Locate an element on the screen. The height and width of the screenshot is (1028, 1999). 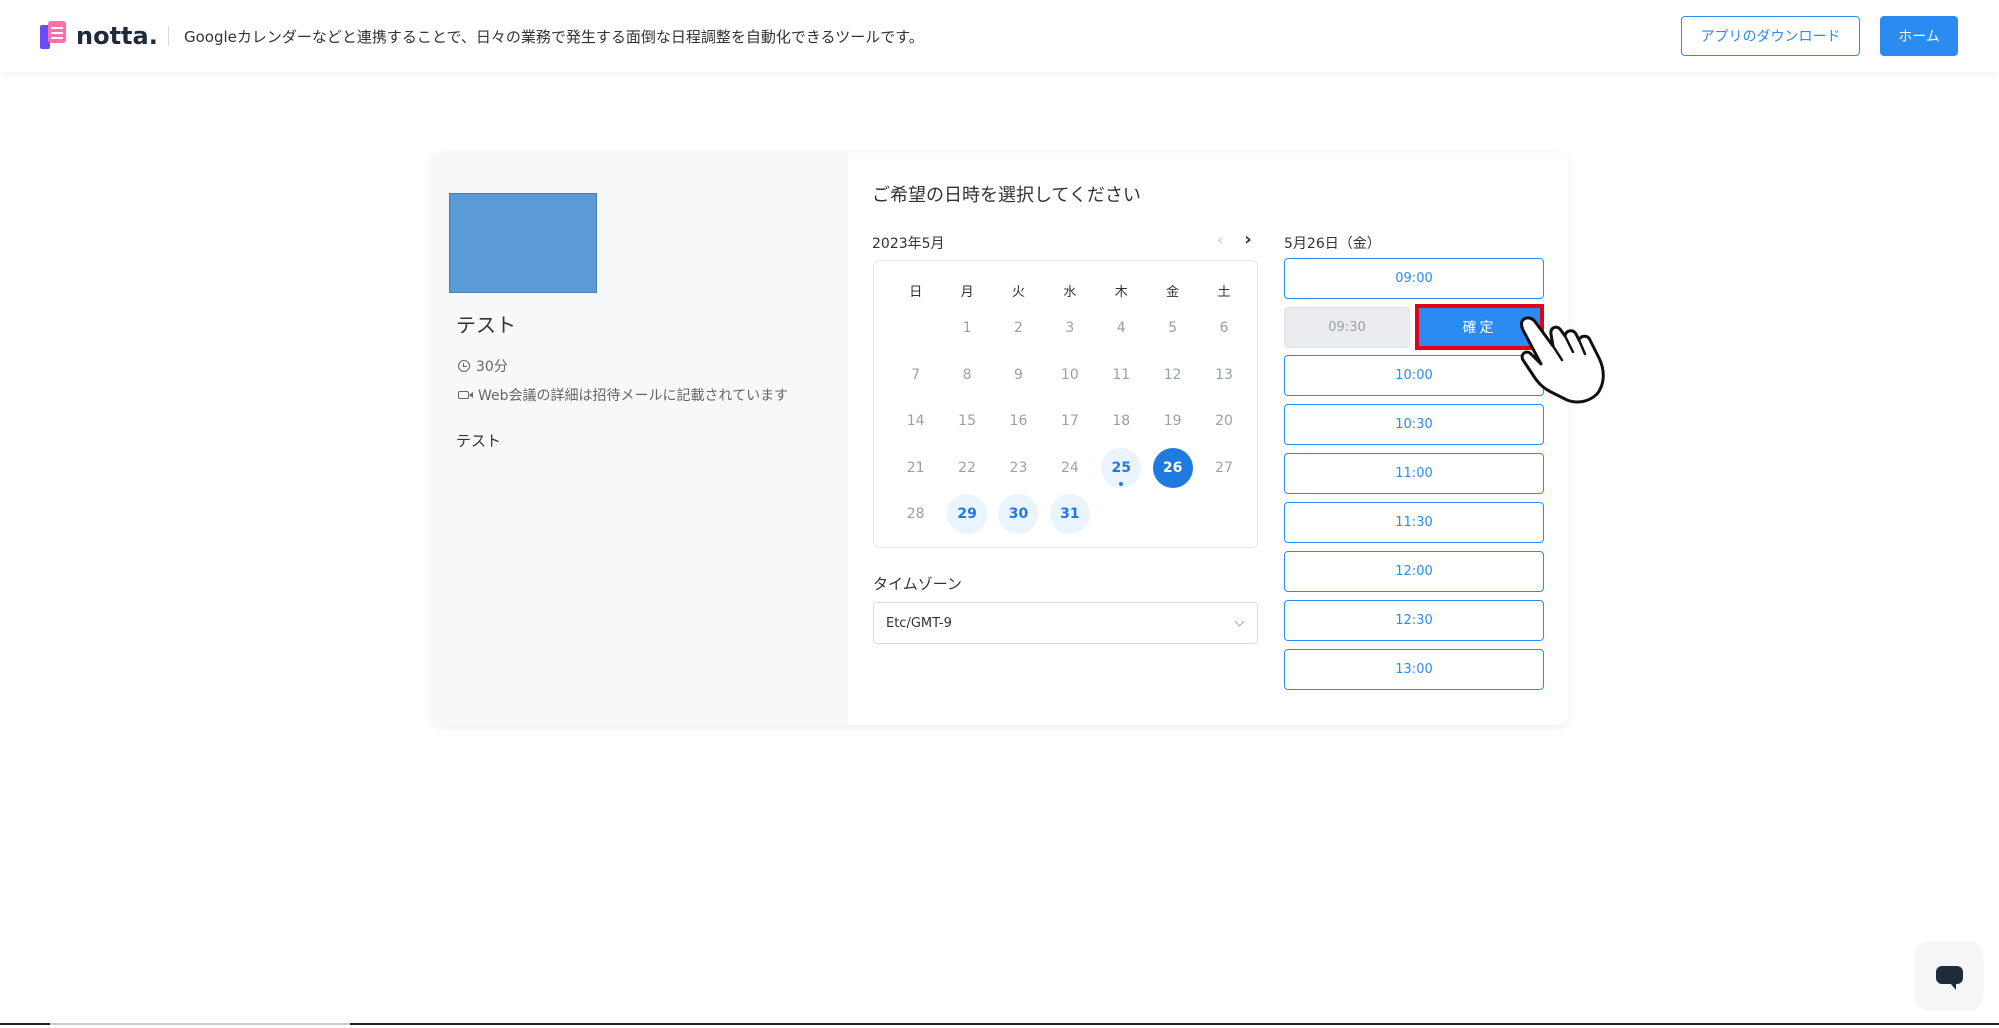
calendar-day: 20 is located at coordinates (1223, 421).